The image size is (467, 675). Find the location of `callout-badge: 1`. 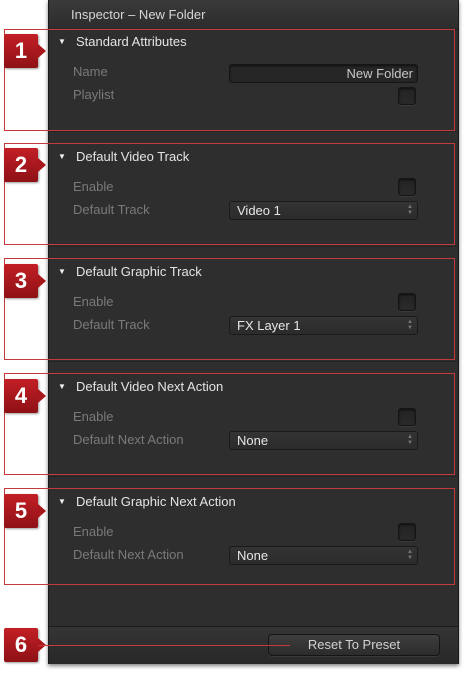

callout-badge: 1 is located at coordinates (25, 51).